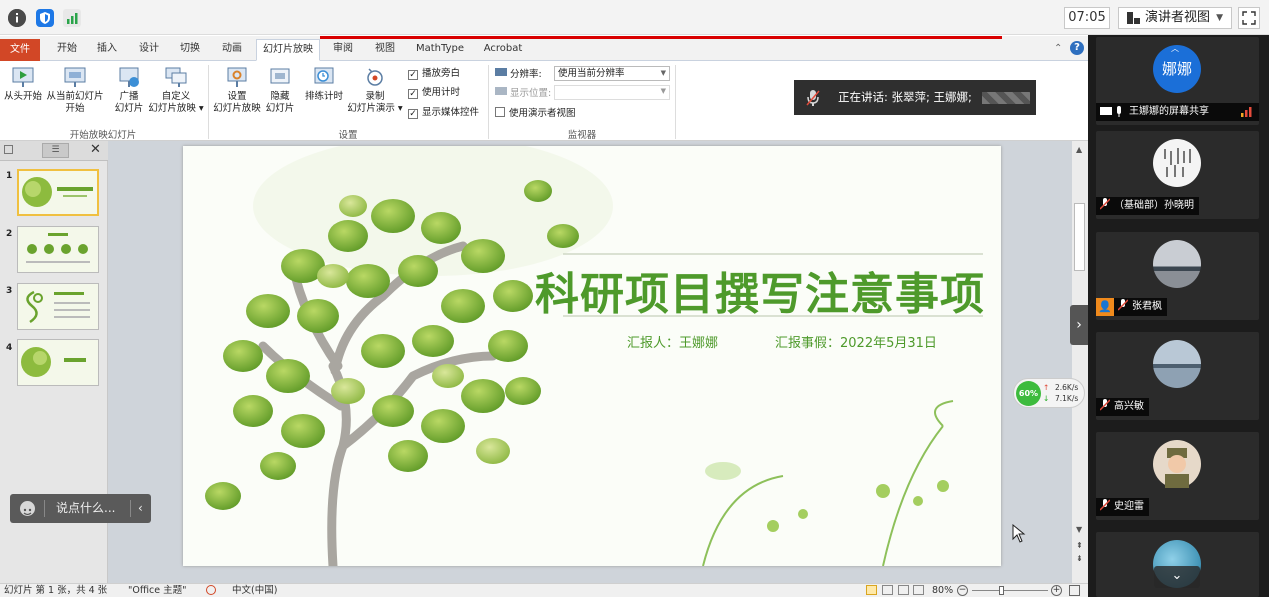 The height and width of the screenshot is (597, 1269). What do you see at coordinates (1079, 558) in the screenshot?
I see `next-slide-icon: ⇟` at bounding box center [1079, 558].